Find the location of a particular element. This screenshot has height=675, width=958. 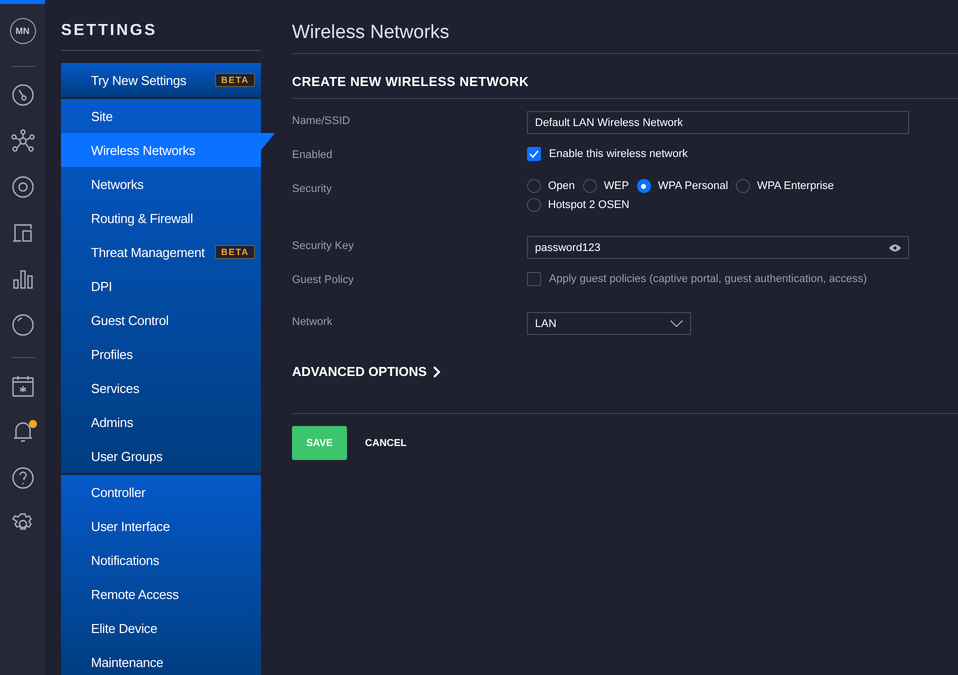

menu-item: DPI is located at coordinates (161, 286).